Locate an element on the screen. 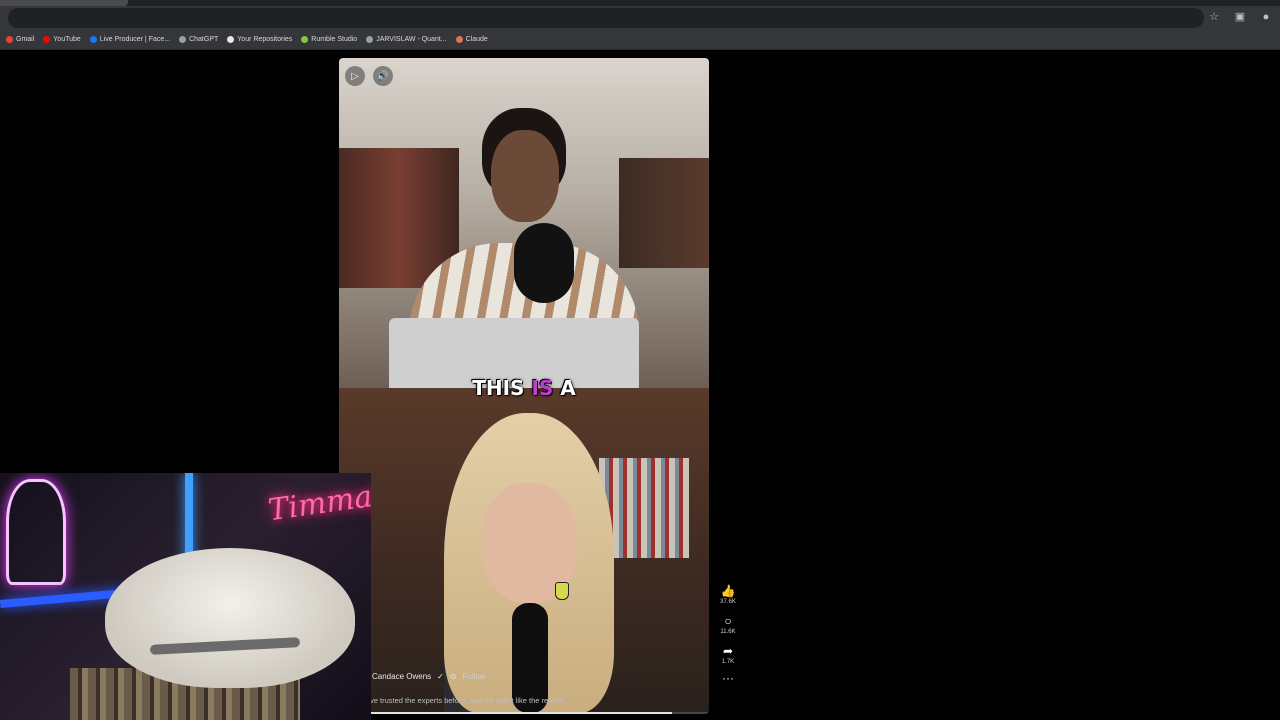 The image size is (1280, 720). comment-button: ○ 11.6K is located at coordinates (728, 624).